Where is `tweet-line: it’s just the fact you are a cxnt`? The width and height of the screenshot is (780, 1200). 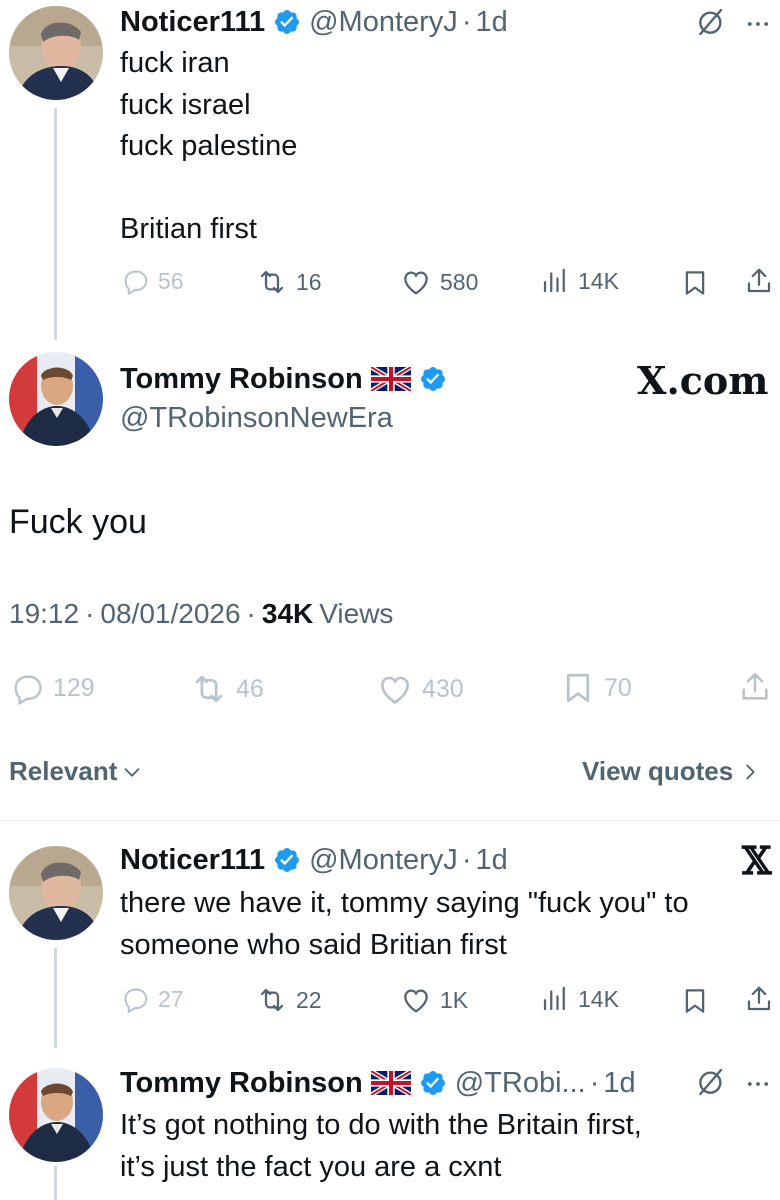
tweet-line: it’s just the fact you are a cxnt is located at coordinates (311, 1166).